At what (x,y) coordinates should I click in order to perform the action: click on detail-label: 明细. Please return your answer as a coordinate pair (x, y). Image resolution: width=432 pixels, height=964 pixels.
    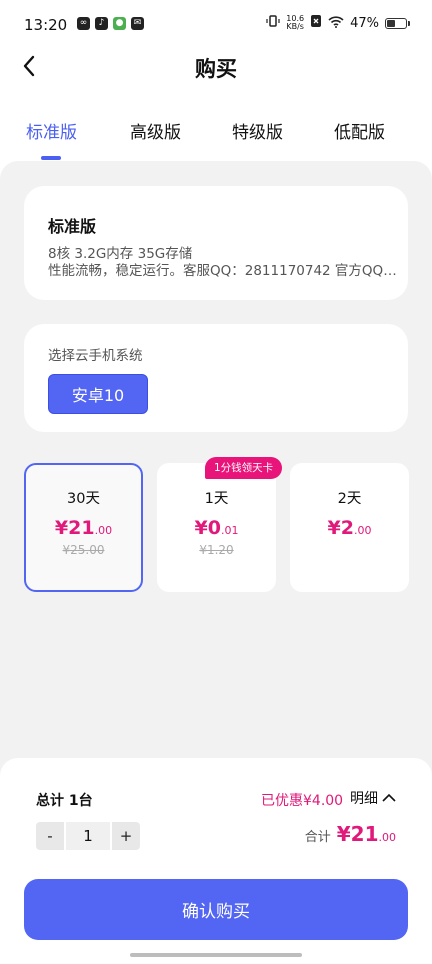
    Looking at the image, I should click on (364, 799).